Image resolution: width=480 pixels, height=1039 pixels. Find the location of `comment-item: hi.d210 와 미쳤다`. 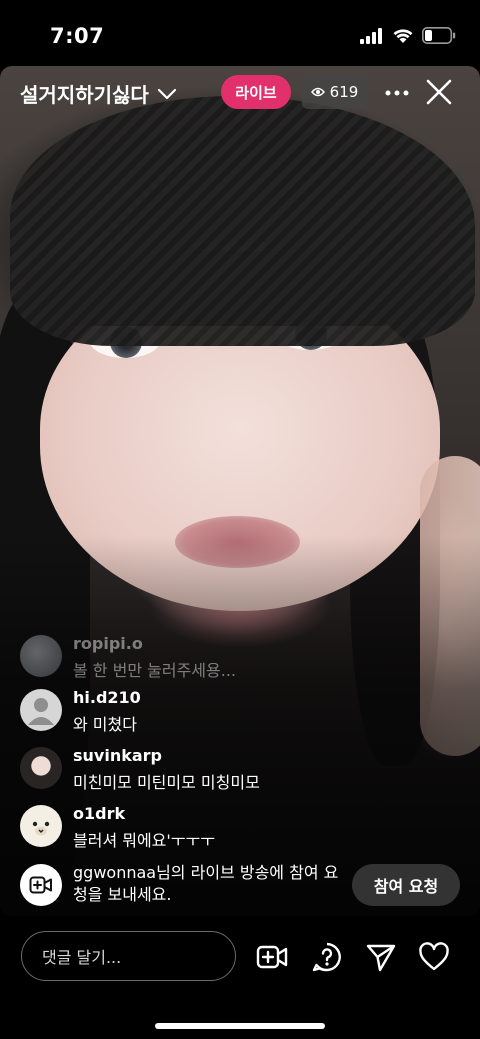

comment-item: hi.d210 와 미쳤다 is located at coordinates (240, 713).